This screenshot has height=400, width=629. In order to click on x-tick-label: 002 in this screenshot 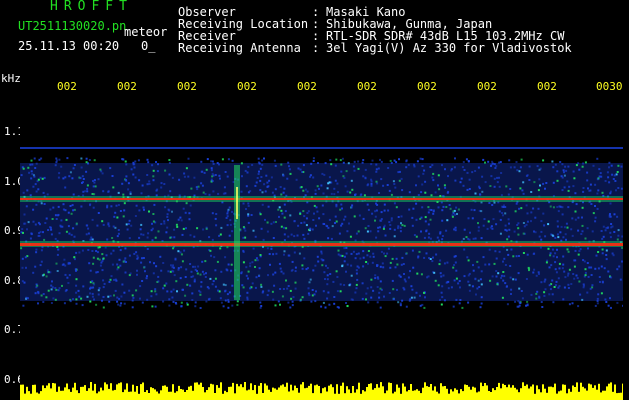, I will do `click(127, 86)`.